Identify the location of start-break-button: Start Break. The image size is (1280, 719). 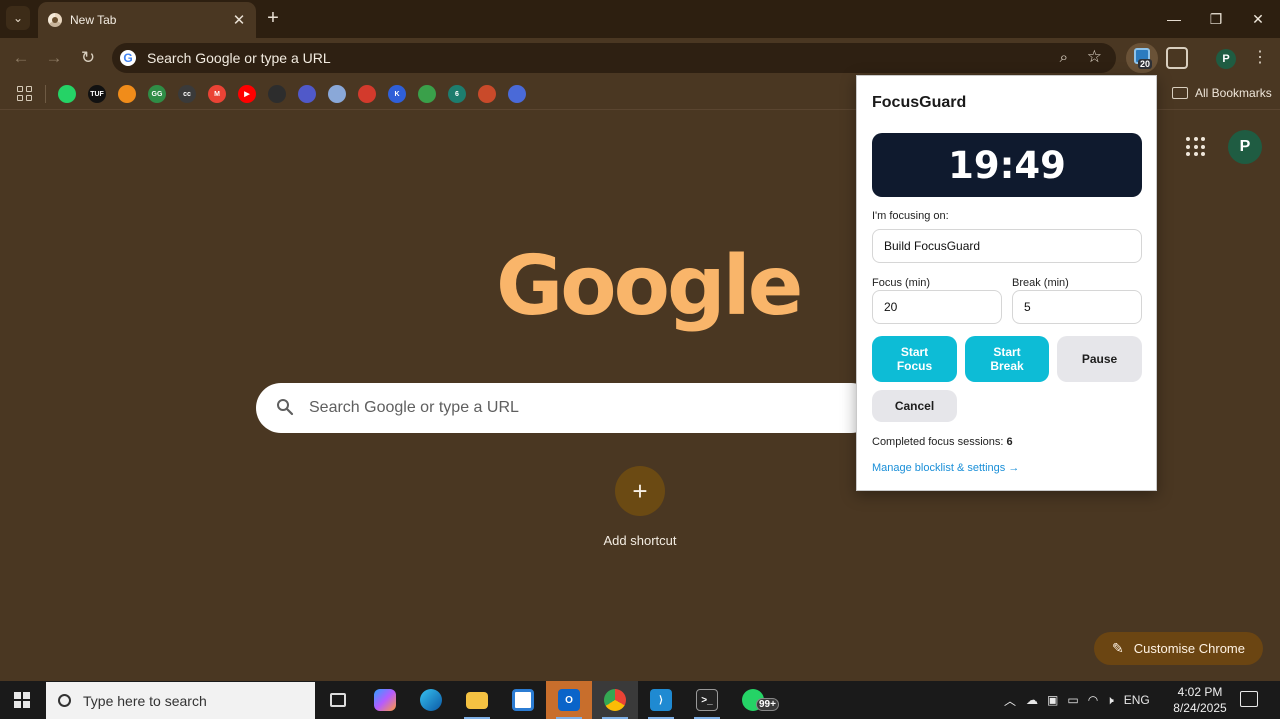
(1007, 359).